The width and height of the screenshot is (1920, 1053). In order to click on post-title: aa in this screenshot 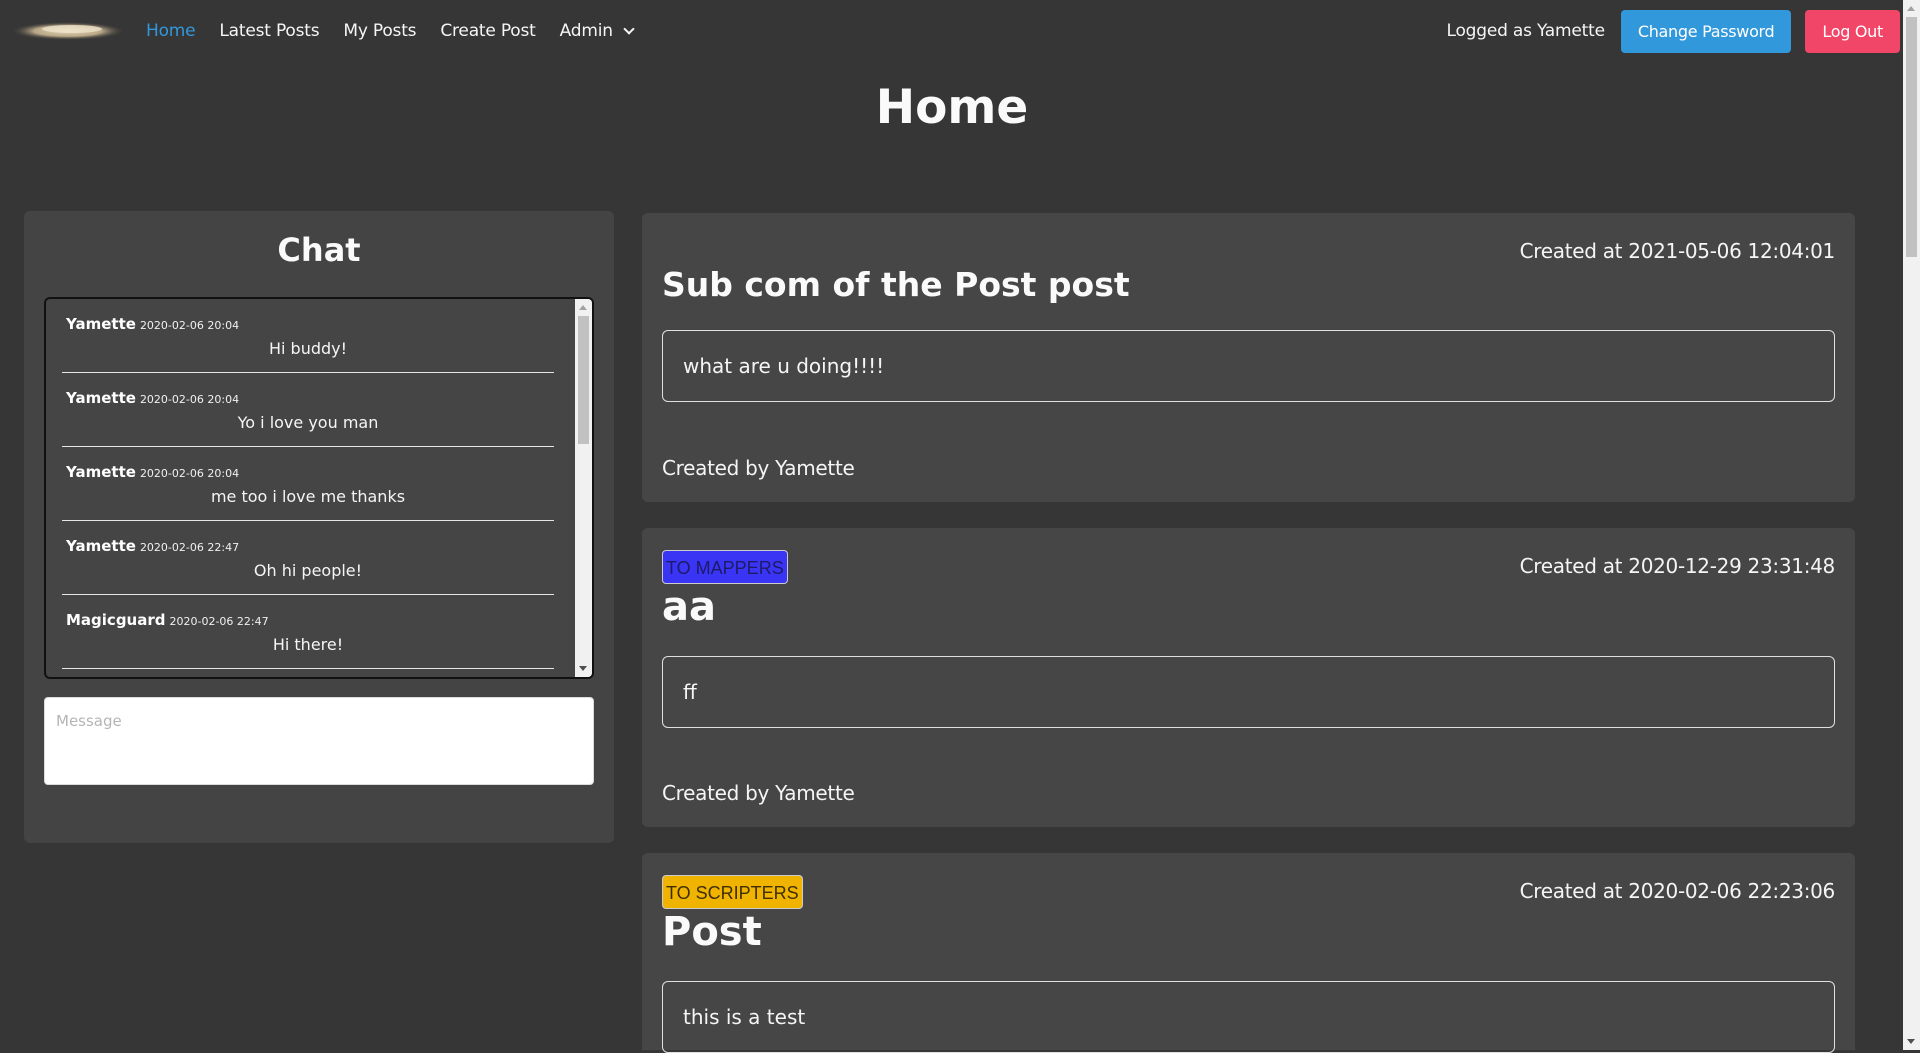, I will do `click(689, 607)`.